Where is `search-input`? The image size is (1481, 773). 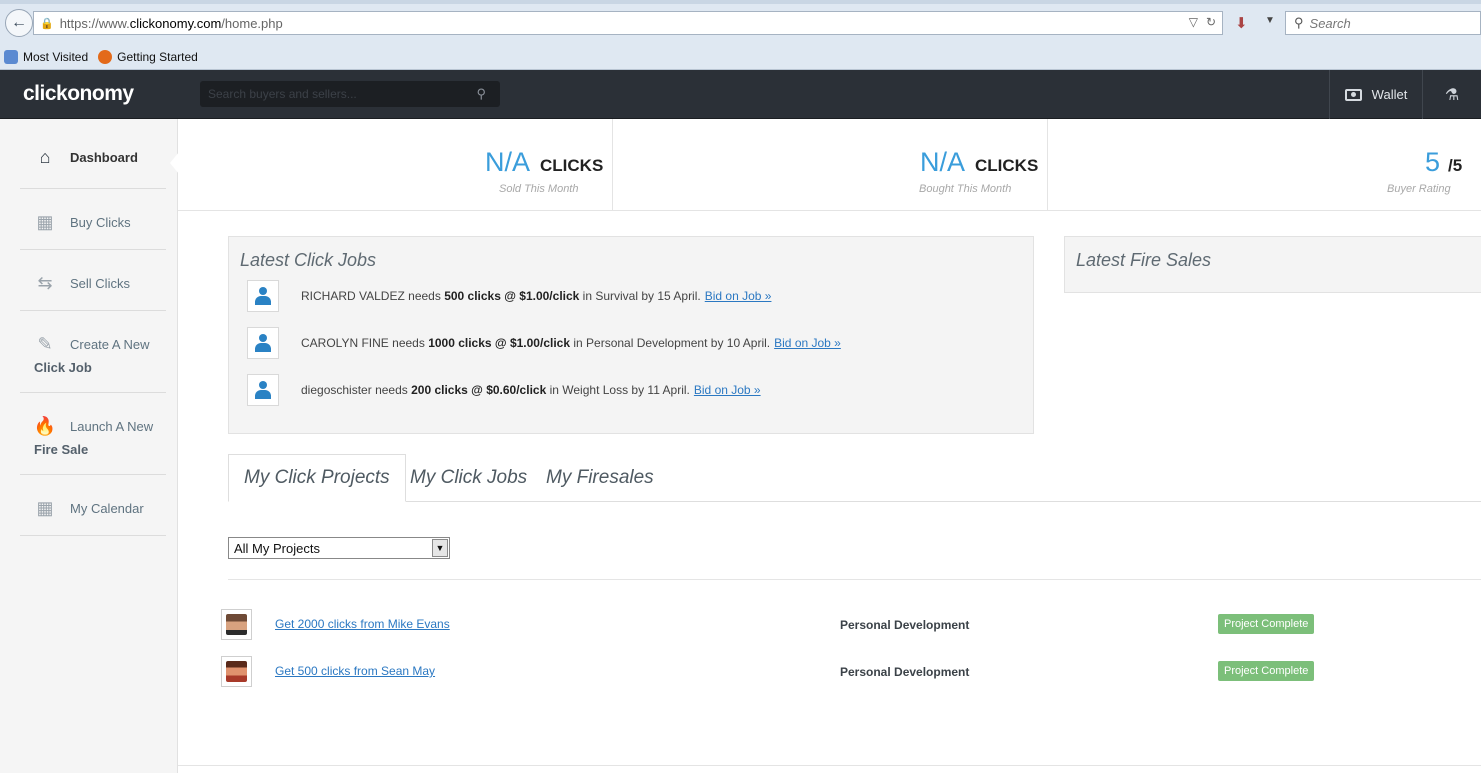
search-input is located at coordinates (338, 94).